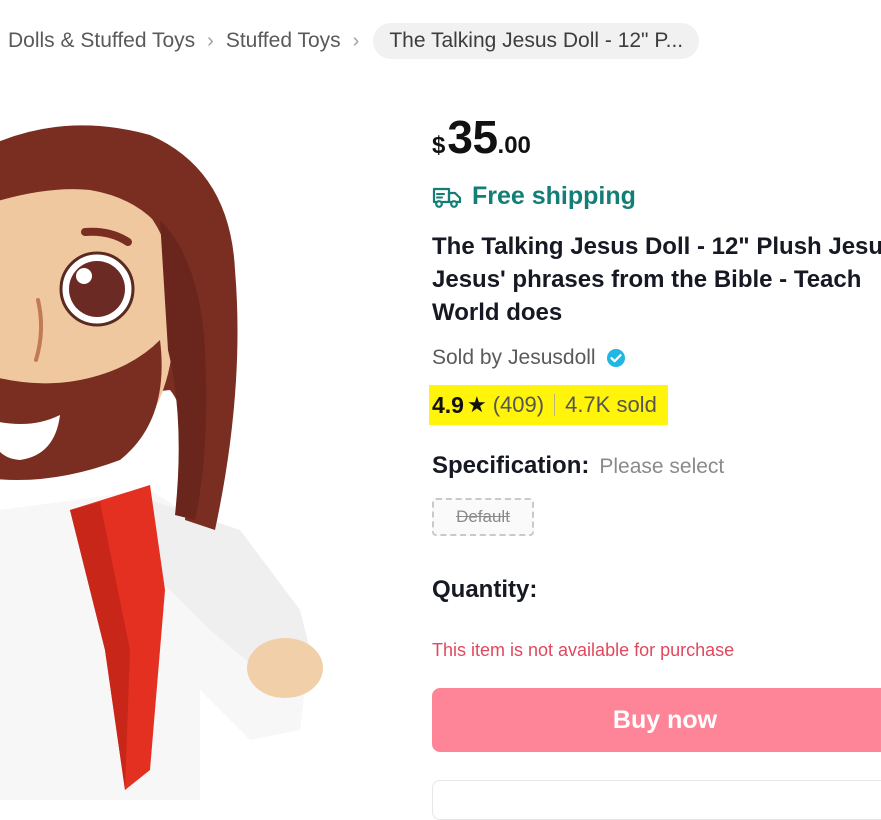  I want to click on review-count: (409), so click(518, 405).